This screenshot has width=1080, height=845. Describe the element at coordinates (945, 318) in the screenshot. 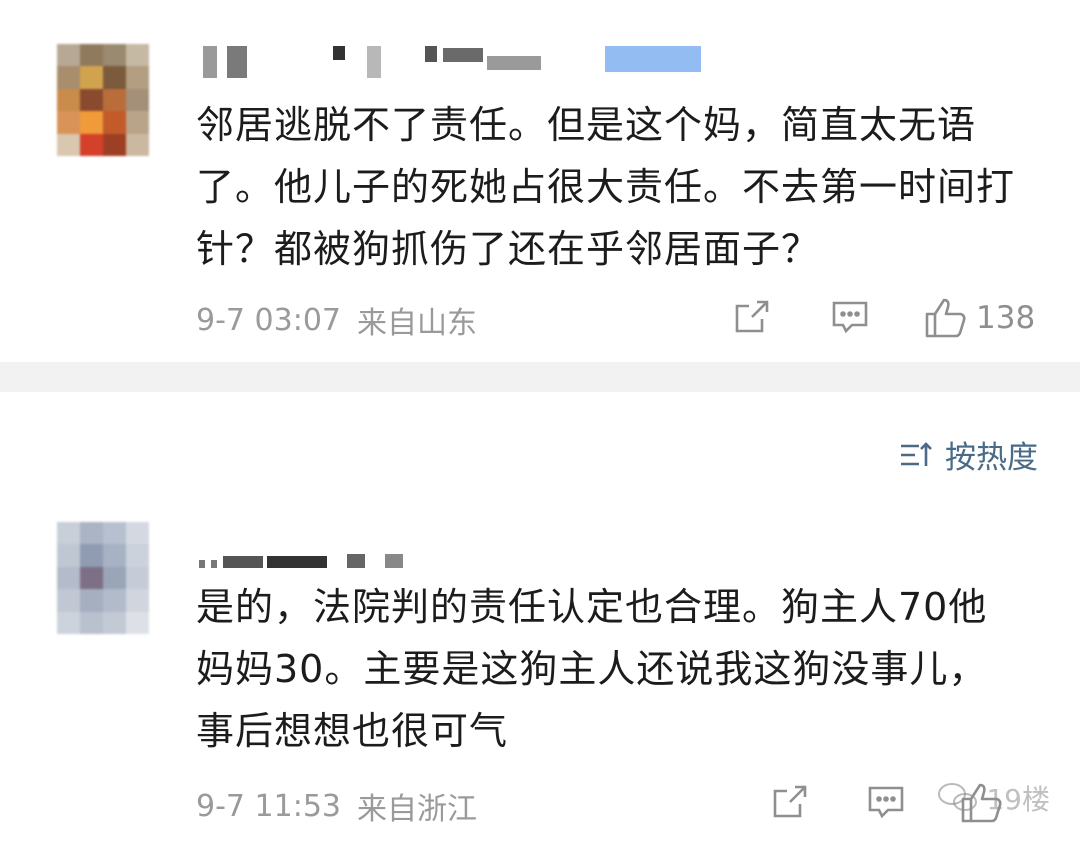

I see `like-icon` at that location.